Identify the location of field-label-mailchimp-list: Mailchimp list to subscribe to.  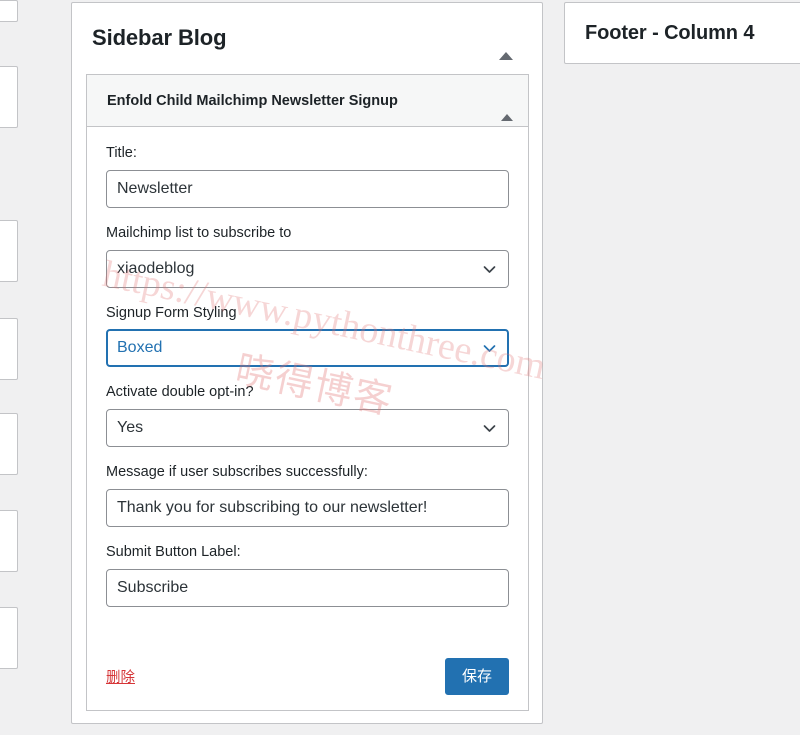
(199, 232).